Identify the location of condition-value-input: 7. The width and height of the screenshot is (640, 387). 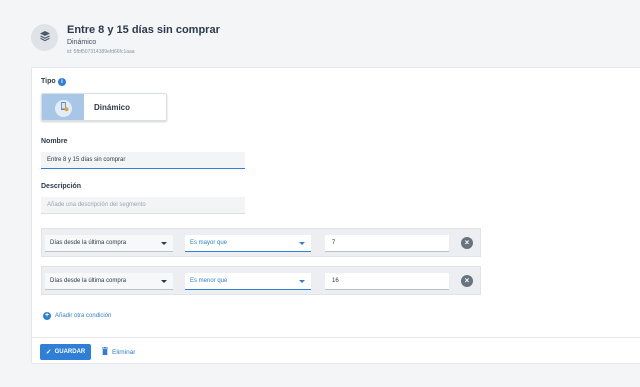
(387, 243).